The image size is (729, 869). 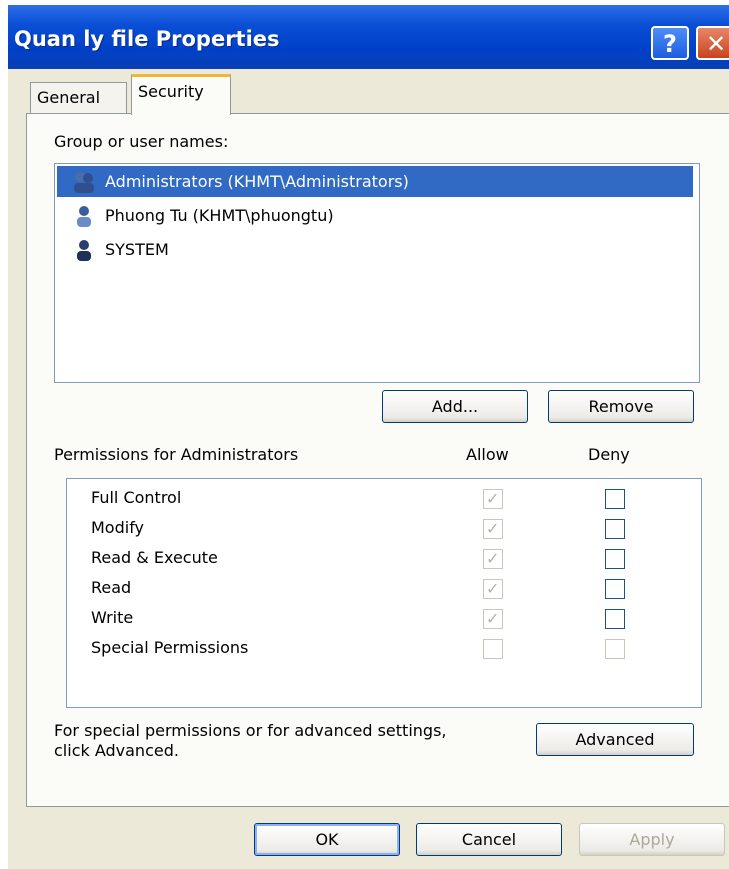 I want to click on deny-header: Deny, so click(x=609, y=454).